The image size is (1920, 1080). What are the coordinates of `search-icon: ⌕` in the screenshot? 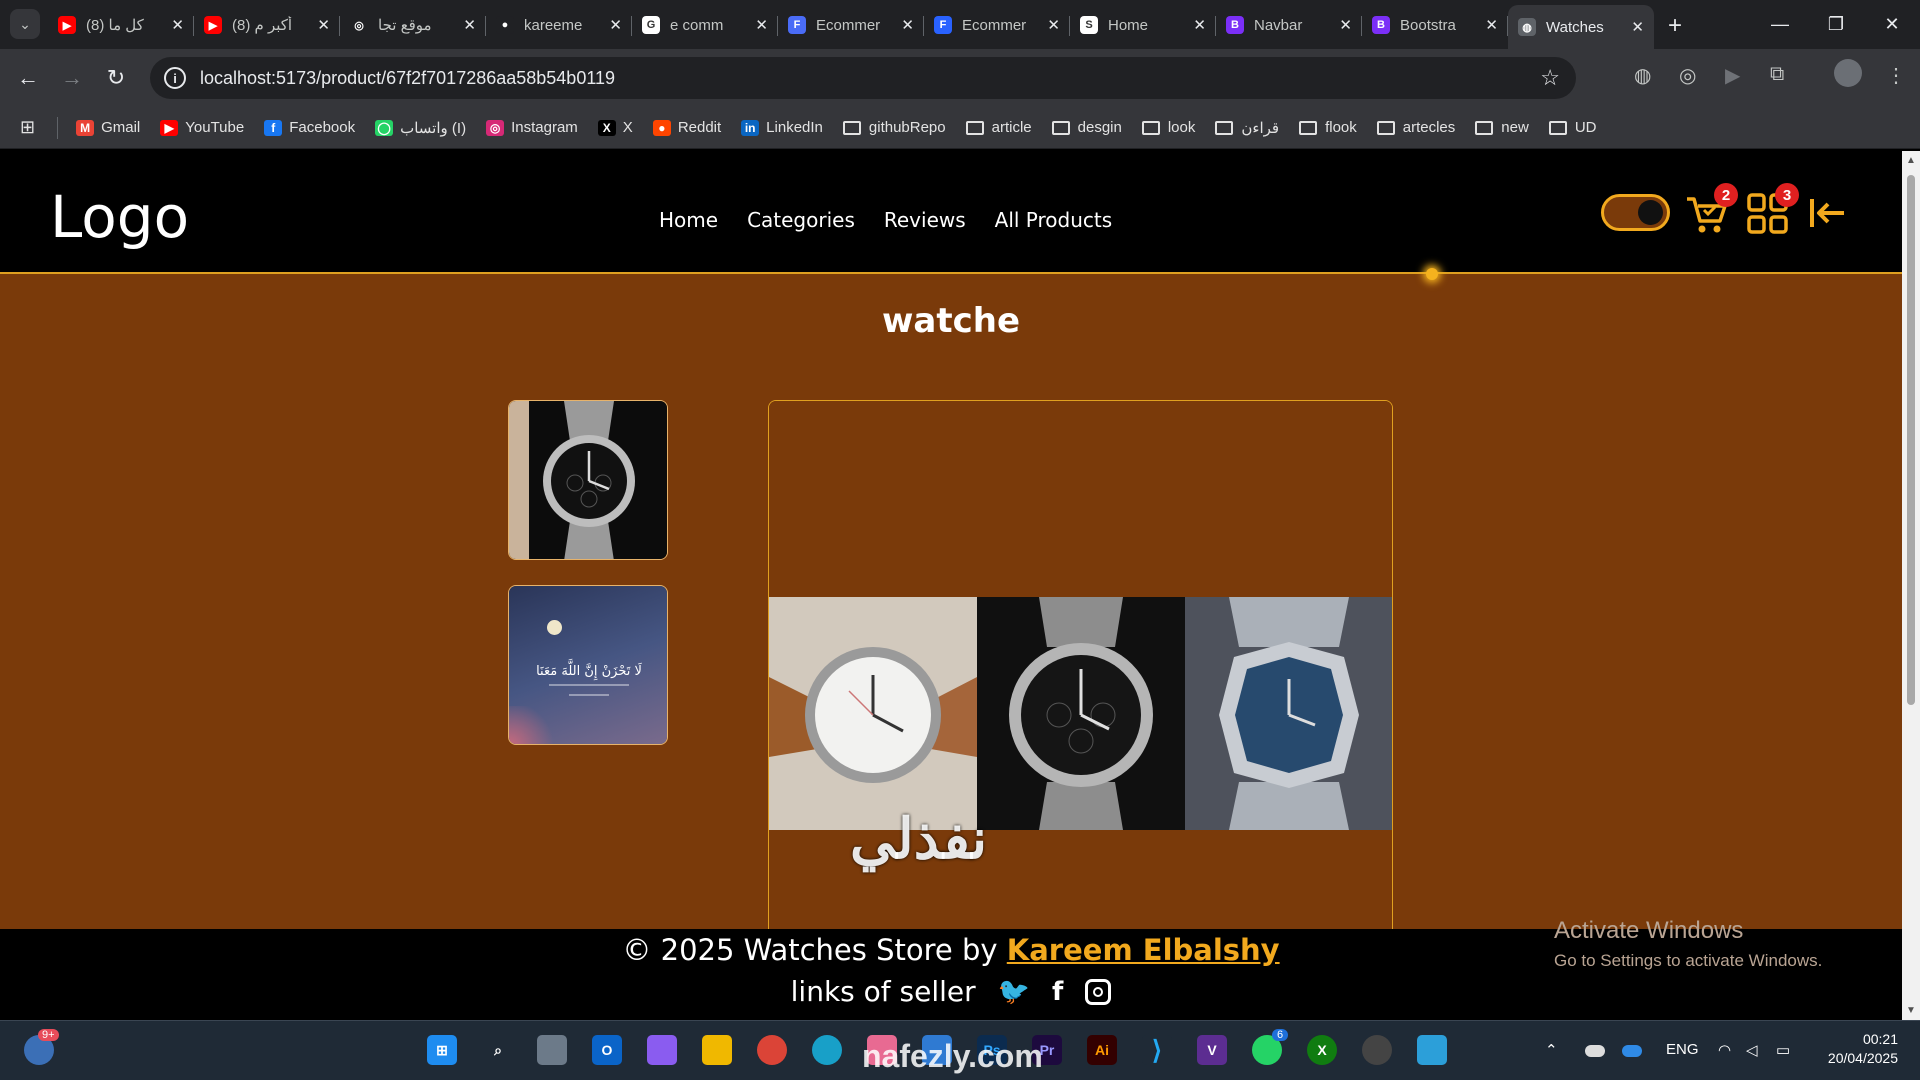 It's located at (498, 1050).